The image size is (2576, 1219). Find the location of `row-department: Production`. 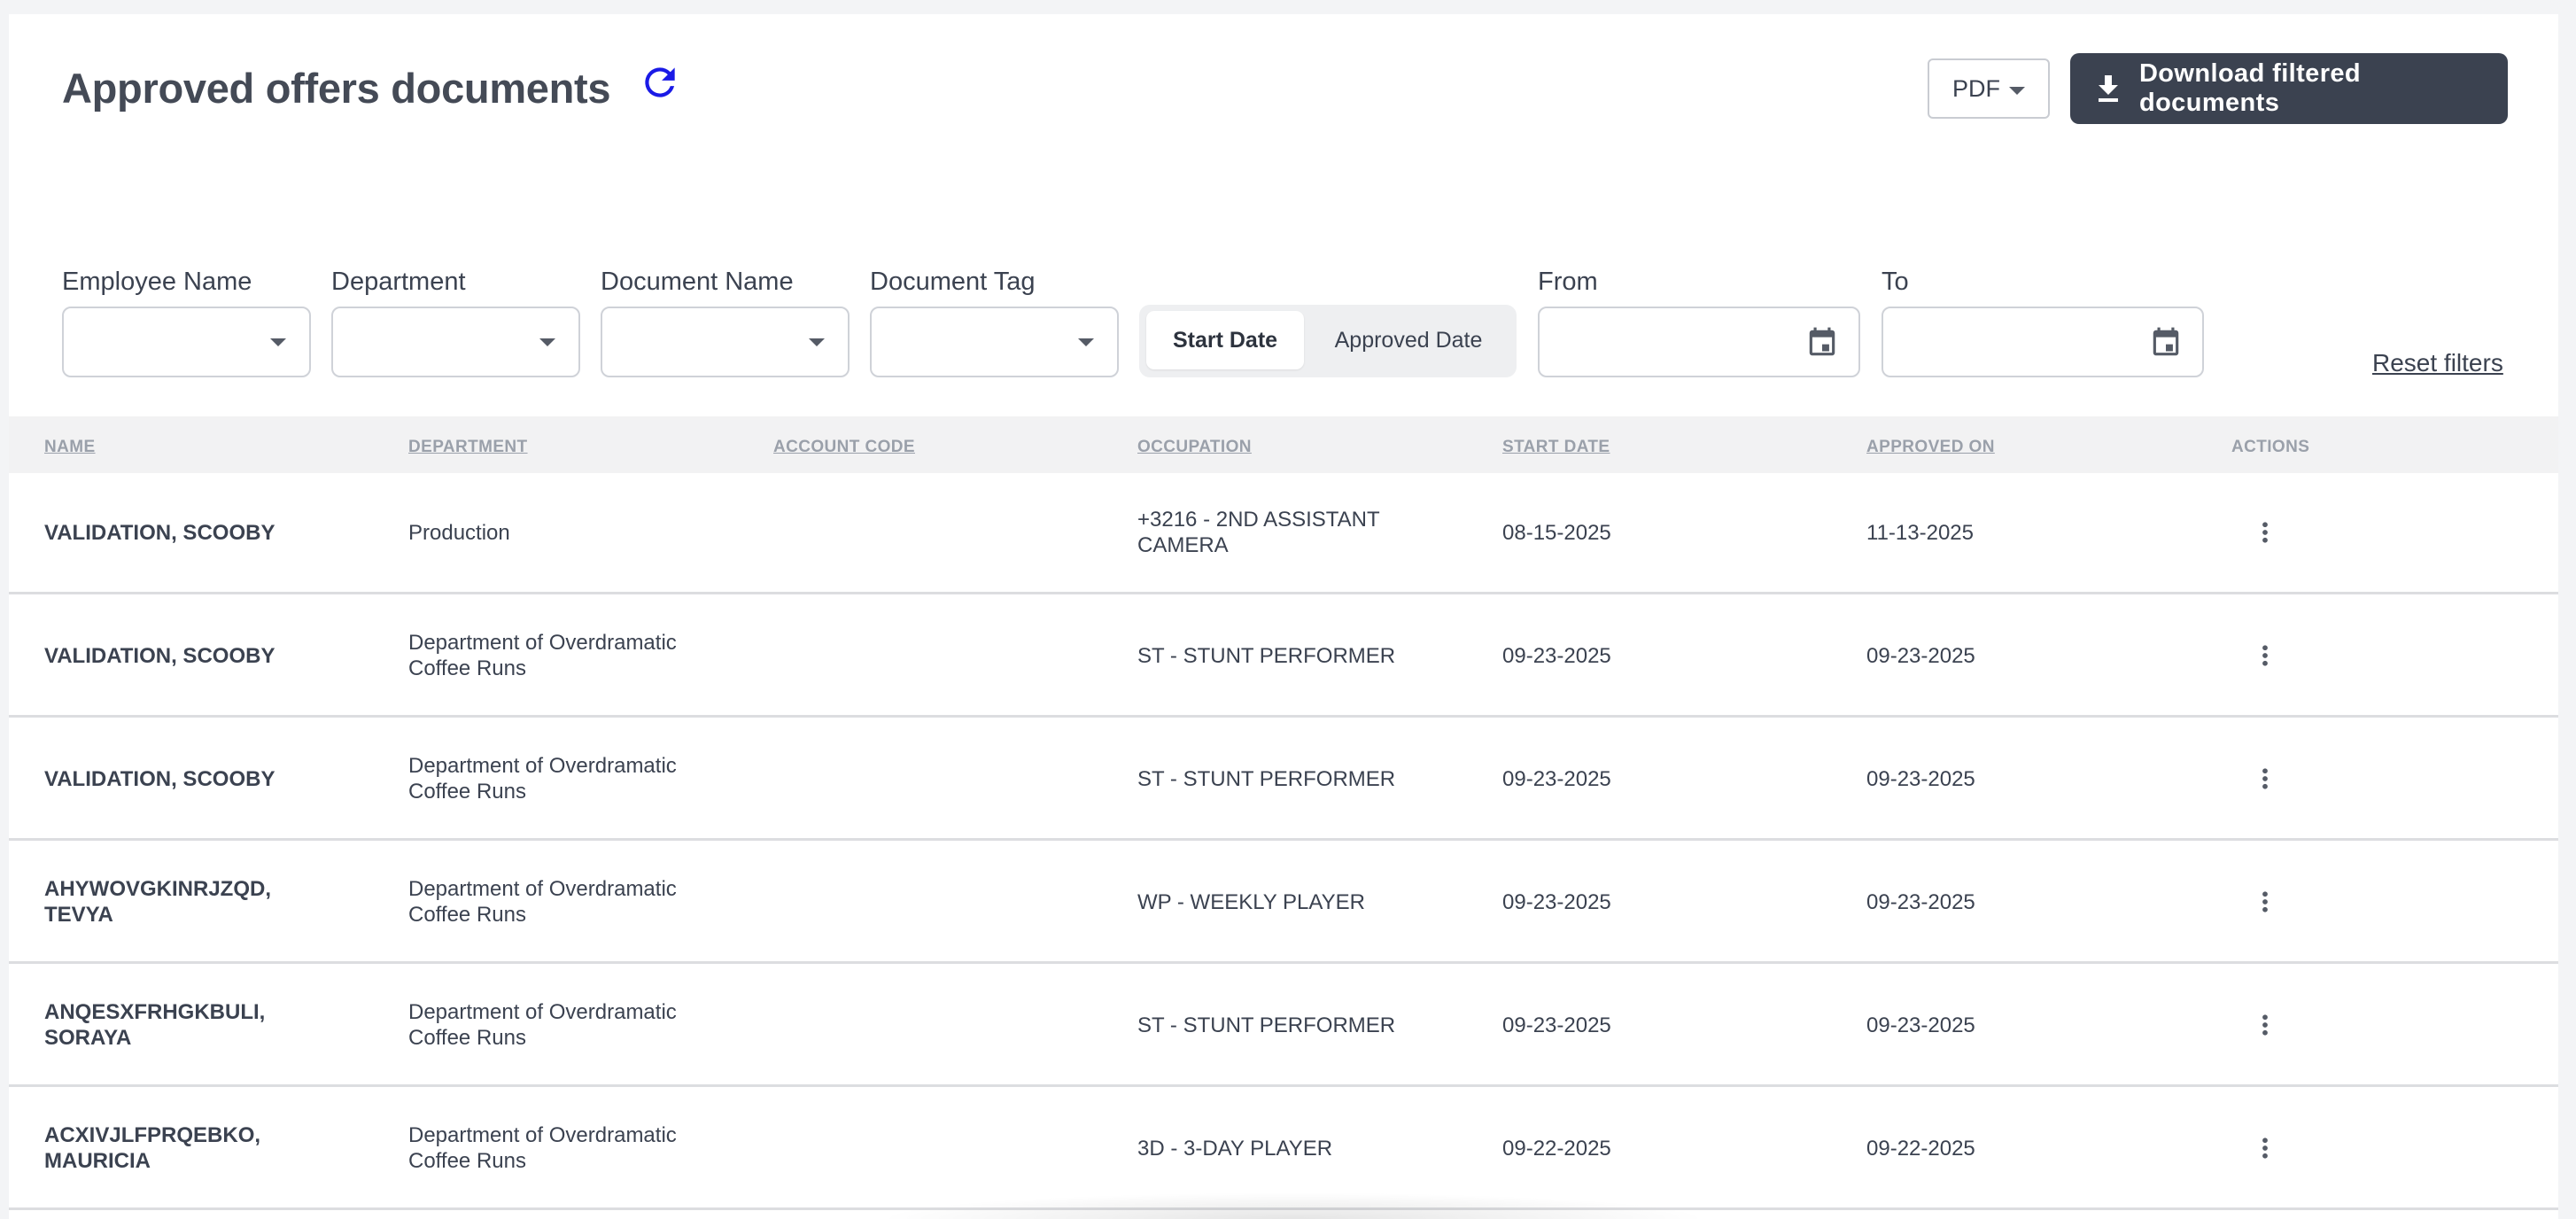

row-department: Production is located at coordinates (459, 532).